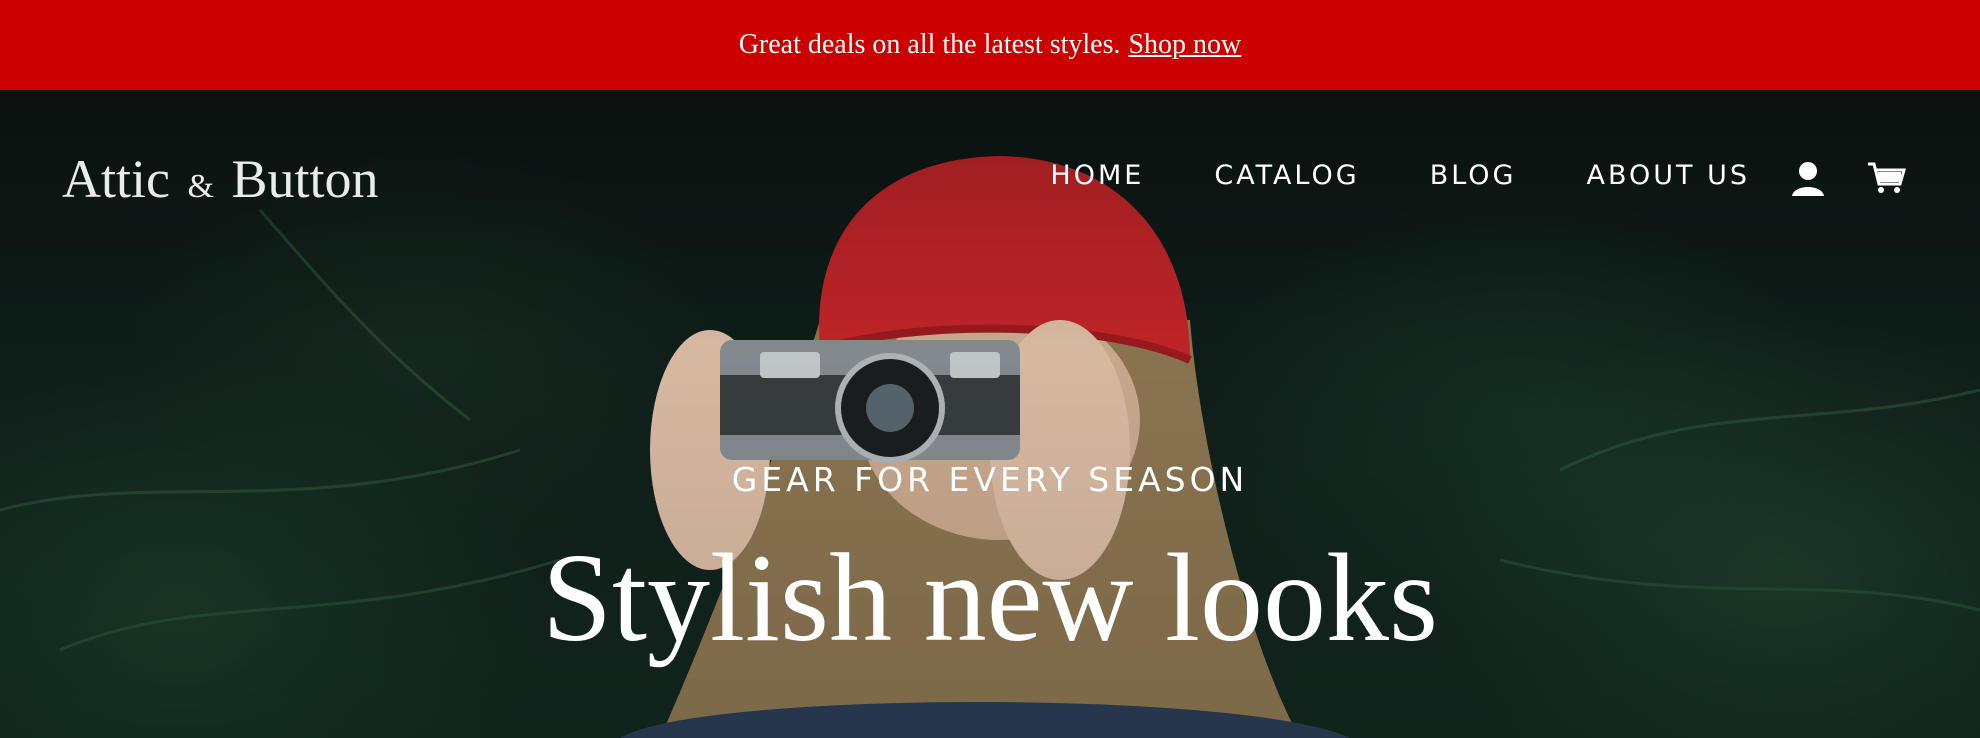  What do you see at coordinates (929, 44) in the screenshot?
I see `announcement-text: Great deals on all the latest styles.` at bounding box center [929, 44].